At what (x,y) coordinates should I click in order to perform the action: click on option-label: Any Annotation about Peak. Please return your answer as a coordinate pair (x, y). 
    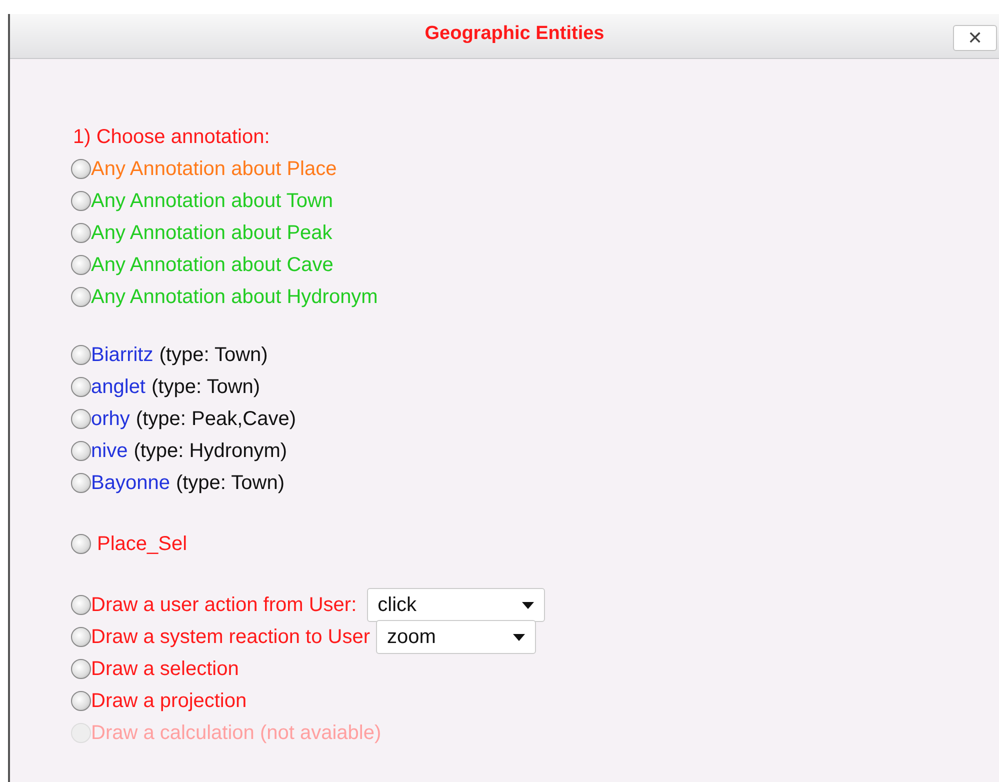
    Looking at the image, I should click on (211, 233).